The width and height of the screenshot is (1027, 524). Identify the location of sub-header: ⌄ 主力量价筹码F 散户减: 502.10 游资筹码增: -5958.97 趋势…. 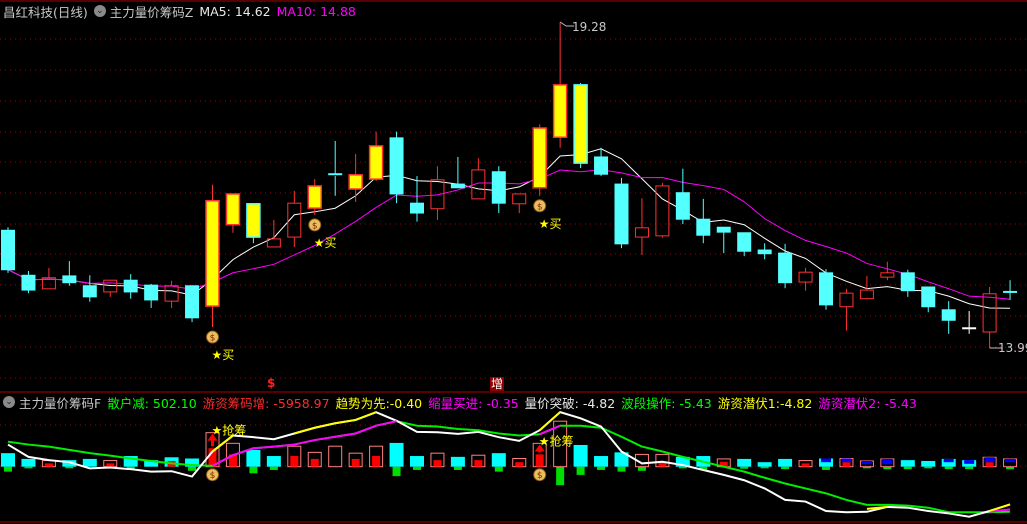
(463, 402).